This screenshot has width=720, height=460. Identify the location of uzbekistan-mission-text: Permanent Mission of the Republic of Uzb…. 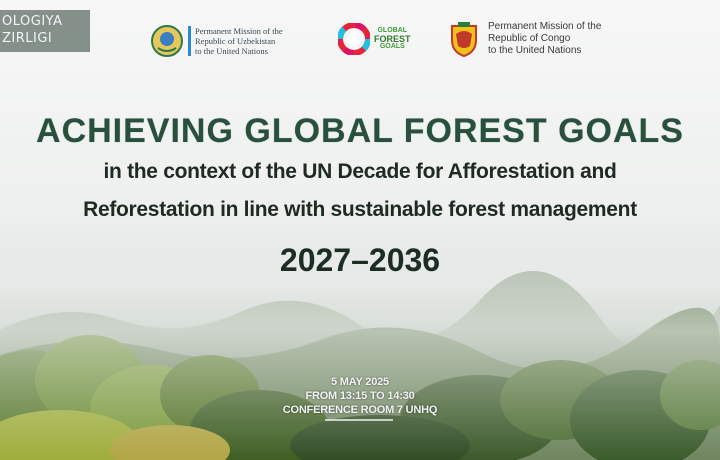
(239, 41).